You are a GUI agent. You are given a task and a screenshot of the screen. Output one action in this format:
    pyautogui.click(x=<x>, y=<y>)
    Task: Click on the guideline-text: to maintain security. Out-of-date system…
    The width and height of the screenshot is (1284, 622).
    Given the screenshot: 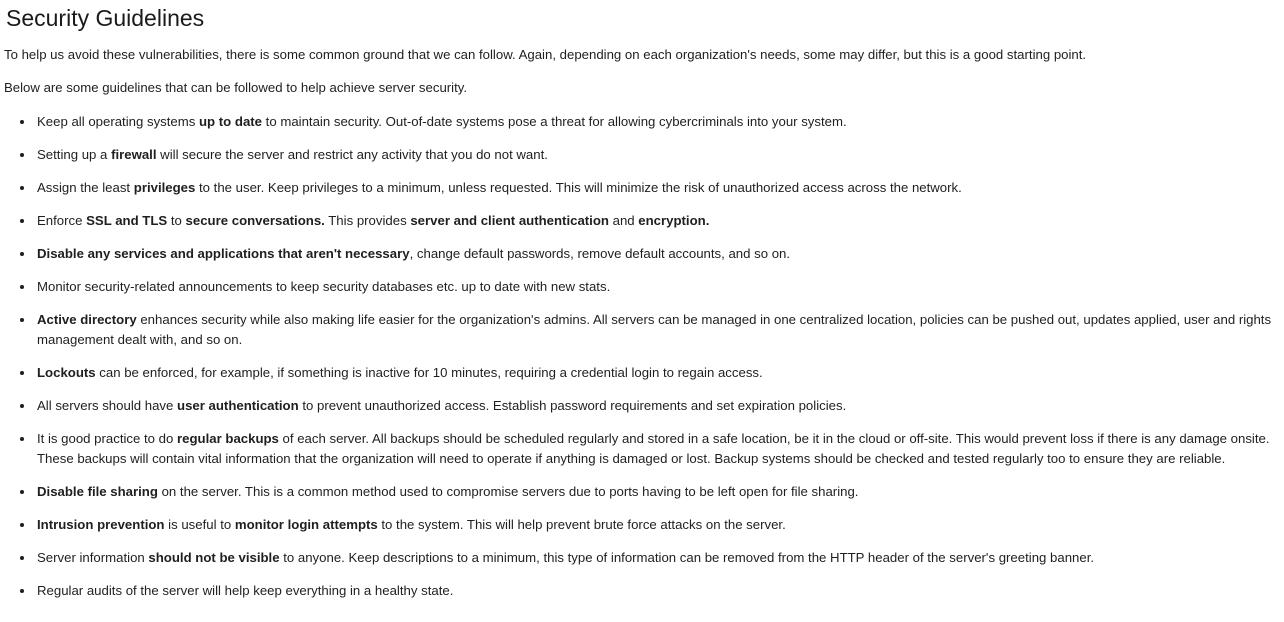 What is the action you would take?
    pyautogui.click(x=554, y=121)
    